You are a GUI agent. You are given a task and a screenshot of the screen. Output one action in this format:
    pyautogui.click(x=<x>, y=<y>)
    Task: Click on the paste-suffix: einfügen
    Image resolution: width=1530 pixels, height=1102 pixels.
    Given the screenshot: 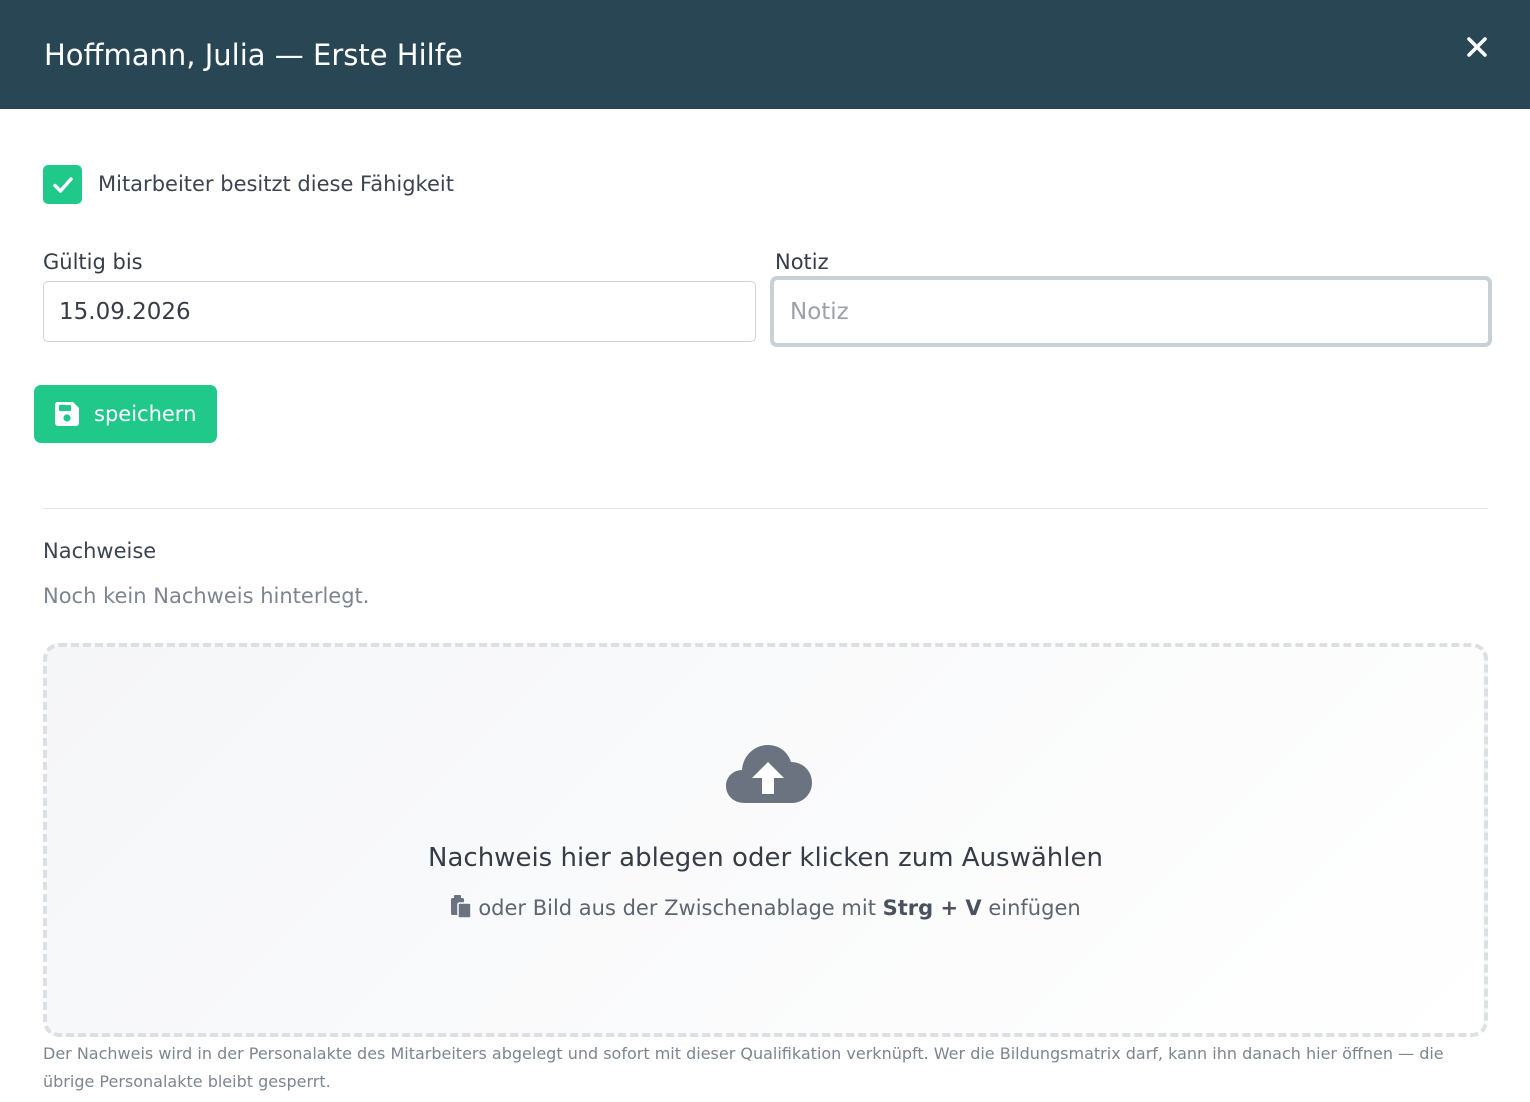 What is the action you would take?
    pyautogui.click(x=1034, y=908)
    